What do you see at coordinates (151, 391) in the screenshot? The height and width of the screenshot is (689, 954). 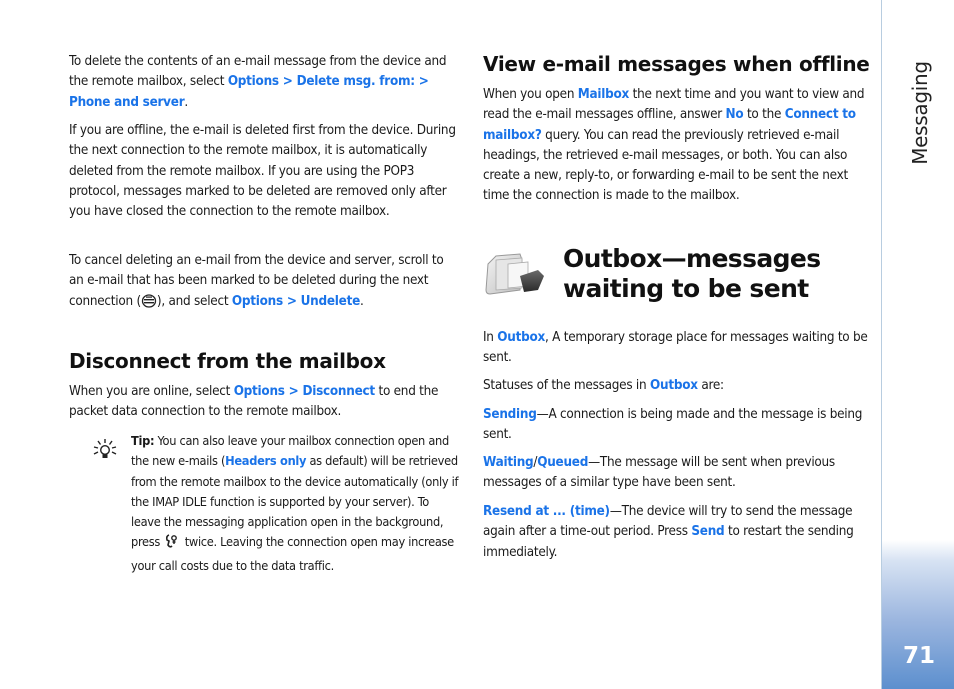 I see `text: When you are online, select` at bounding box center [151, 391].